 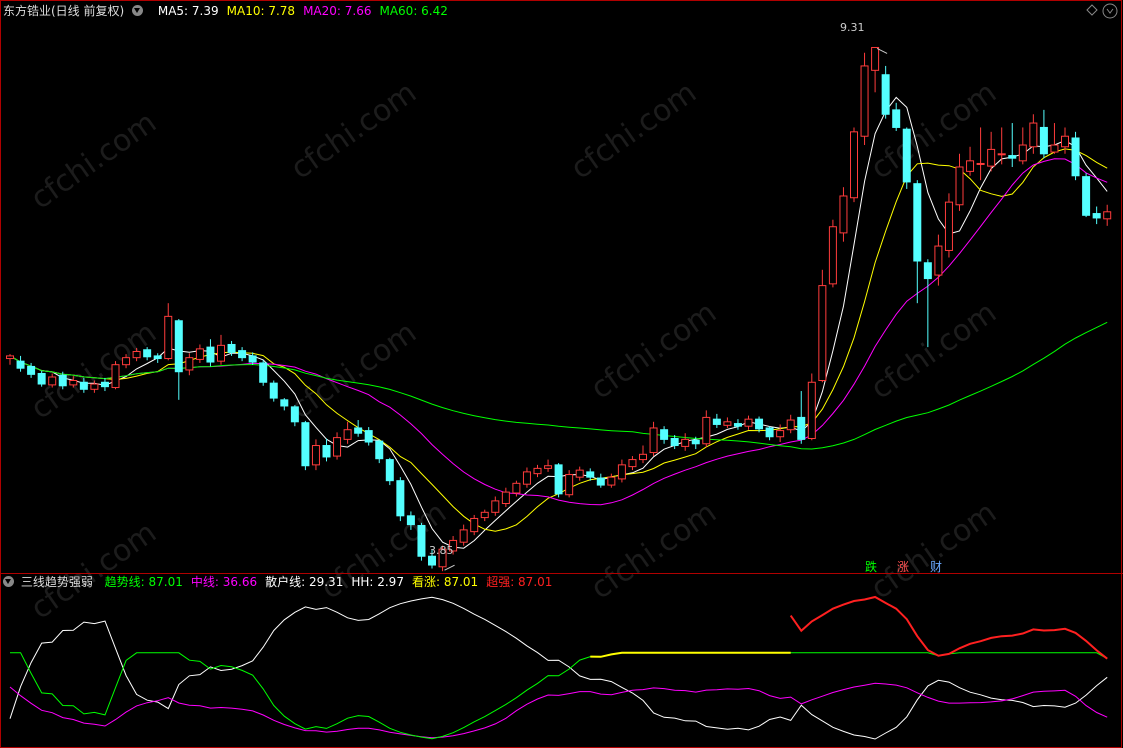 What do you see at coordinates (280, 11) in the screenshot?
I see `legend-value: 7.78` at bounding box center [280, 11].